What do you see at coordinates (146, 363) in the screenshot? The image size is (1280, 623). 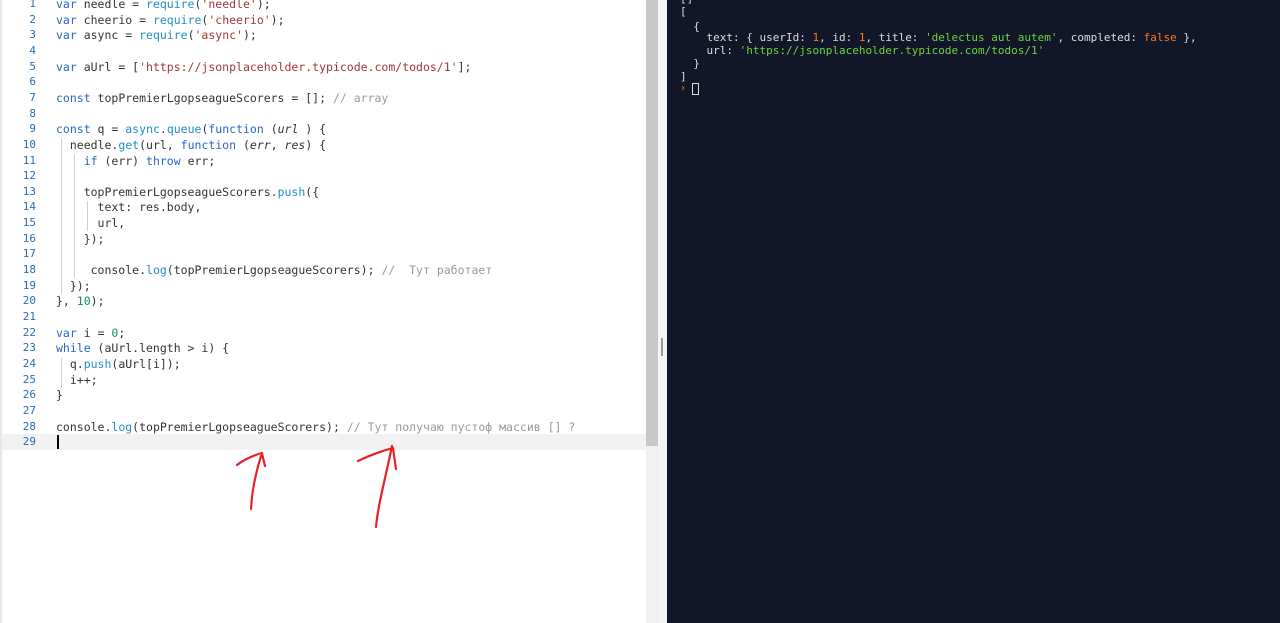 I see `code-token: (aUrl[i]);` at bounding box center [146, 363].